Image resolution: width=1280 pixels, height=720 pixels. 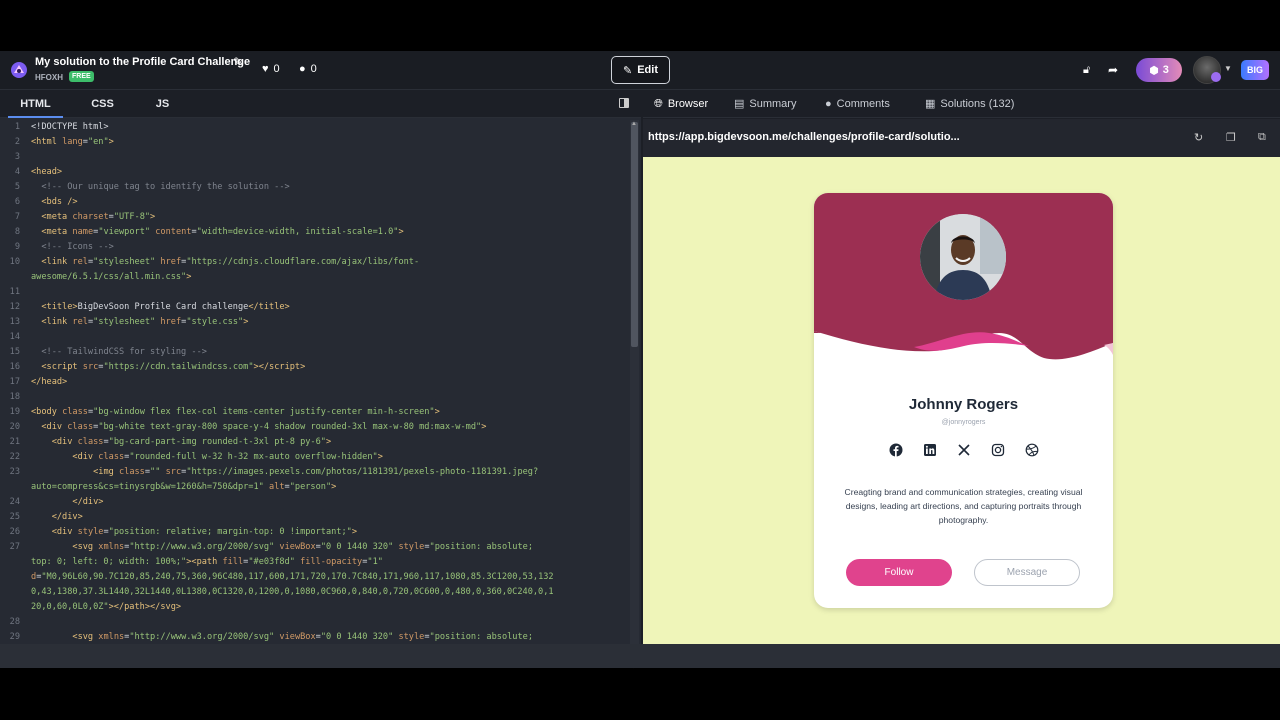 What do you see at coordinates (688, 104) in the screenshot?
I see `tab-browser-label: Browser` at bounding box center [688, 104].